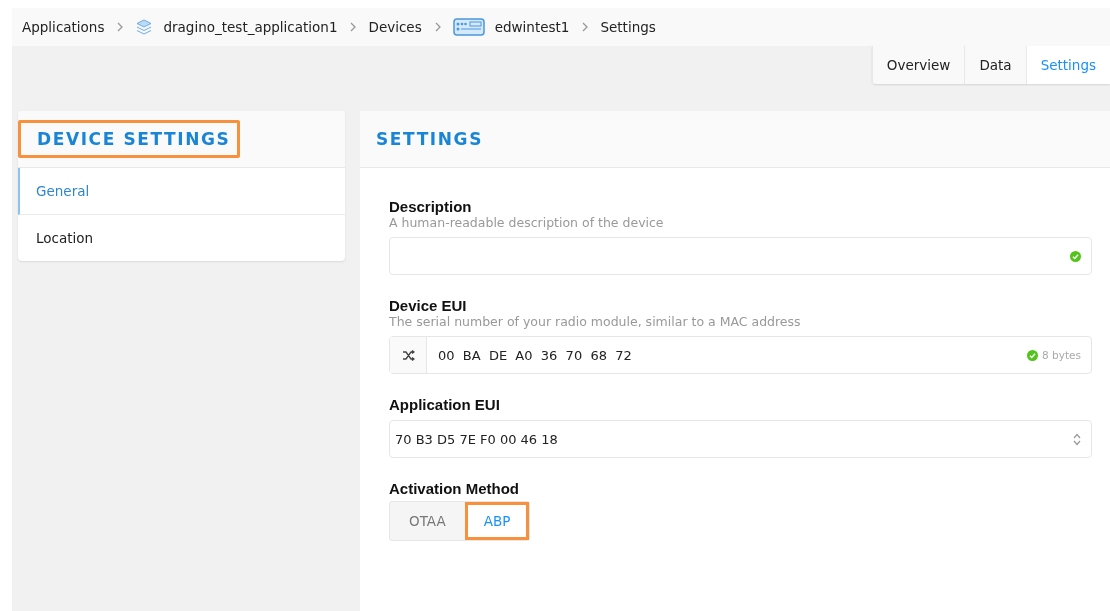 This screenshot has height=611, width=1110. What do you see at coordinates (181, 238) in the screenshot?
I see `menu-item: Location` at bounding box center [181, 238].